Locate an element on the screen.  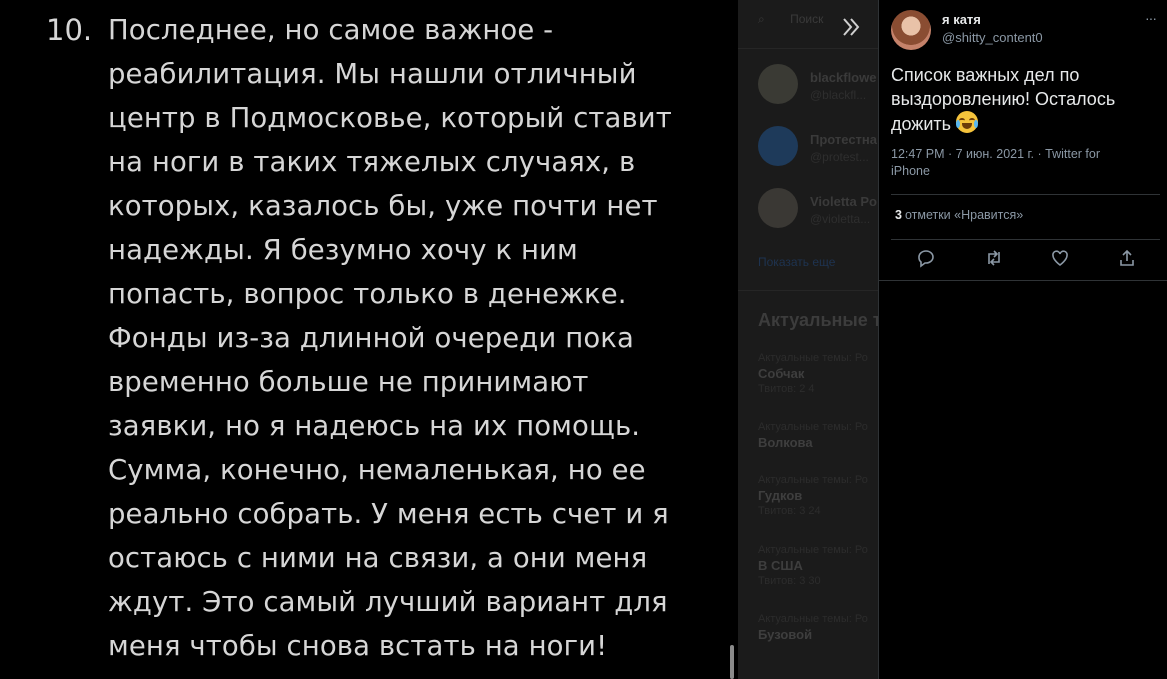
note-line: ждут. Это самый лучший вариант для is located at coordinates (388, 602).